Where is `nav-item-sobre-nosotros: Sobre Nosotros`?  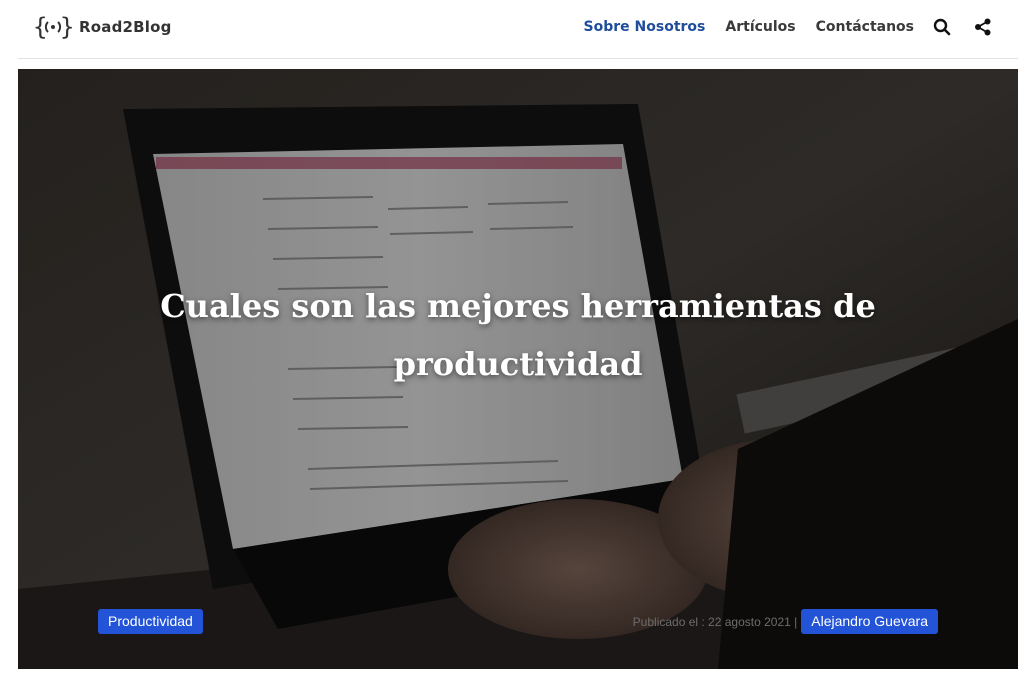 nav-item-sobre-nosotros: Sobre Nosotros is located at coordinates (645, 27).